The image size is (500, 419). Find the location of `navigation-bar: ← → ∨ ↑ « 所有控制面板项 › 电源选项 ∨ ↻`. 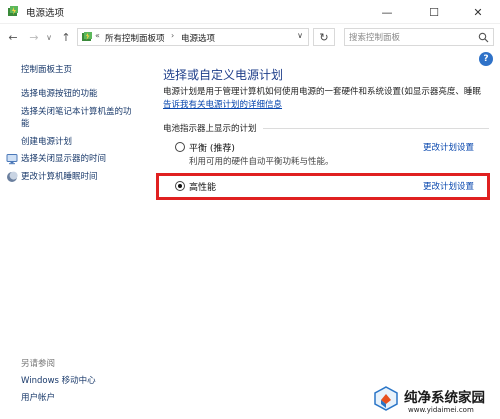

navigation-bar: ← → ∨ ↑ « 所有控制面板项 › 电源选项 ∨ ↻ is located at coordinates (250, 37).